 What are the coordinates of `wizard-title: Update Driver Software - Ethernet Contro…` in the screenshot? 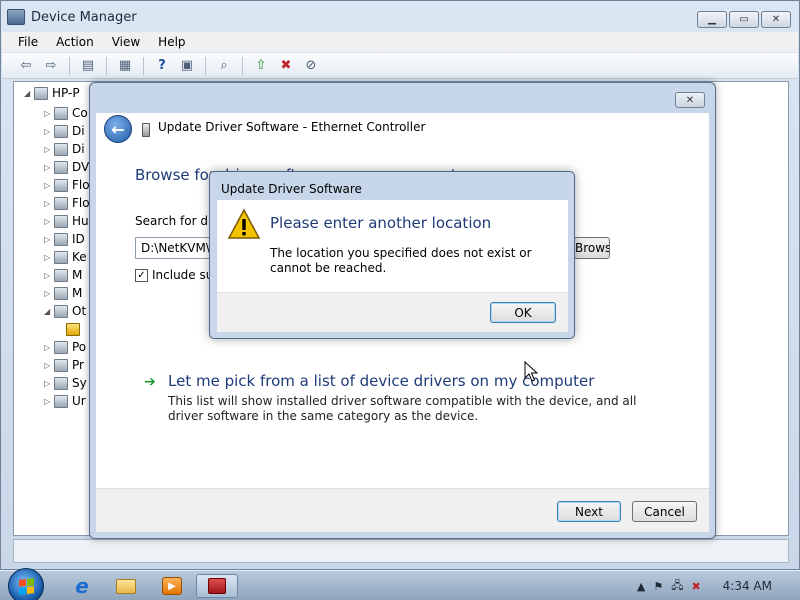 It's located at (292, 127).